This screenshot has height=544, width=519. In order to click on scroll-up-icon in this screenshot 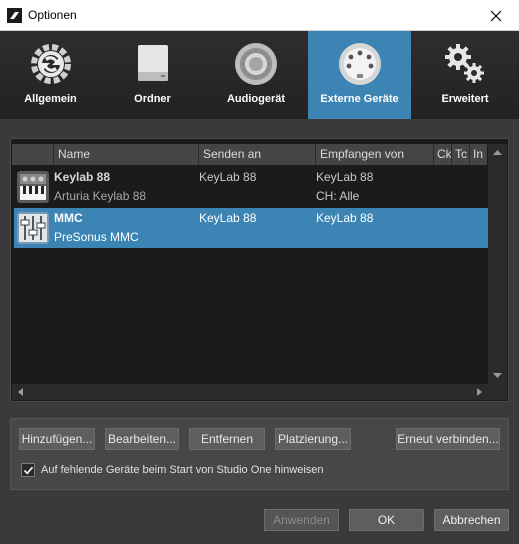, I will do `click(497, 153)`.